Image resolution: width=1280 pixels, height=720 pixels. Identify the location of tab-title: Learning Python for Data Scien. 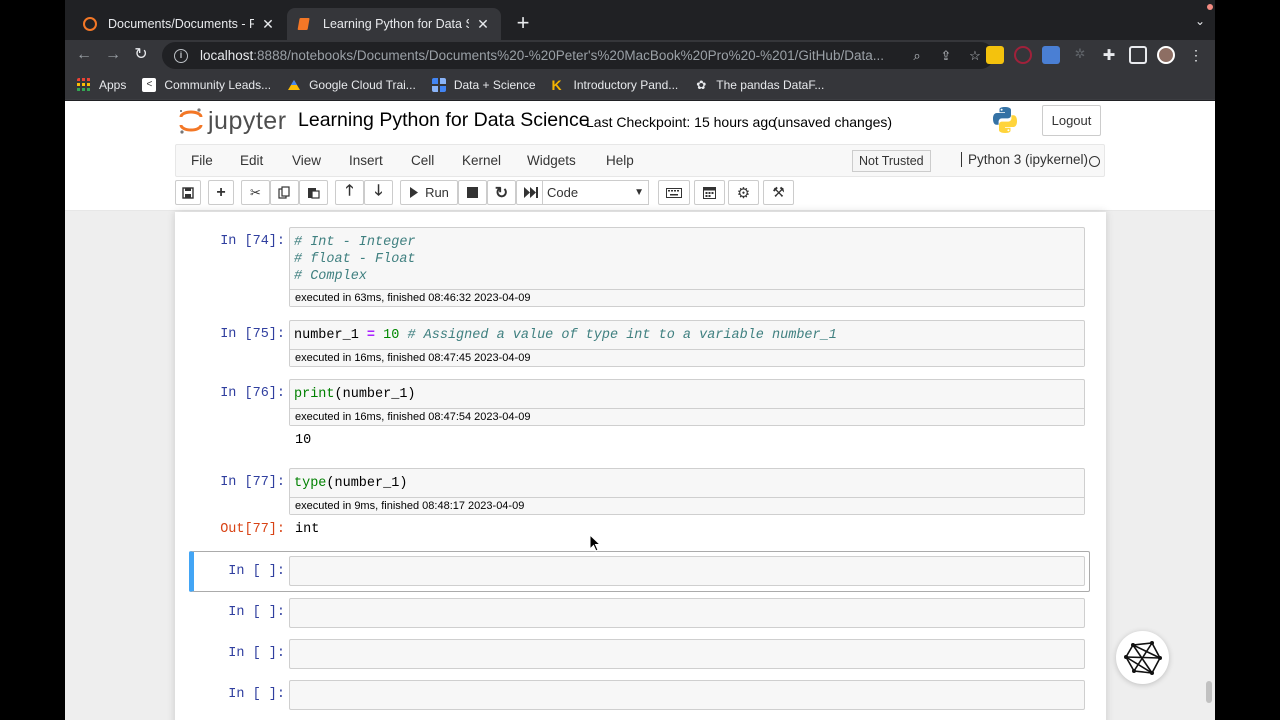
(396, 24).